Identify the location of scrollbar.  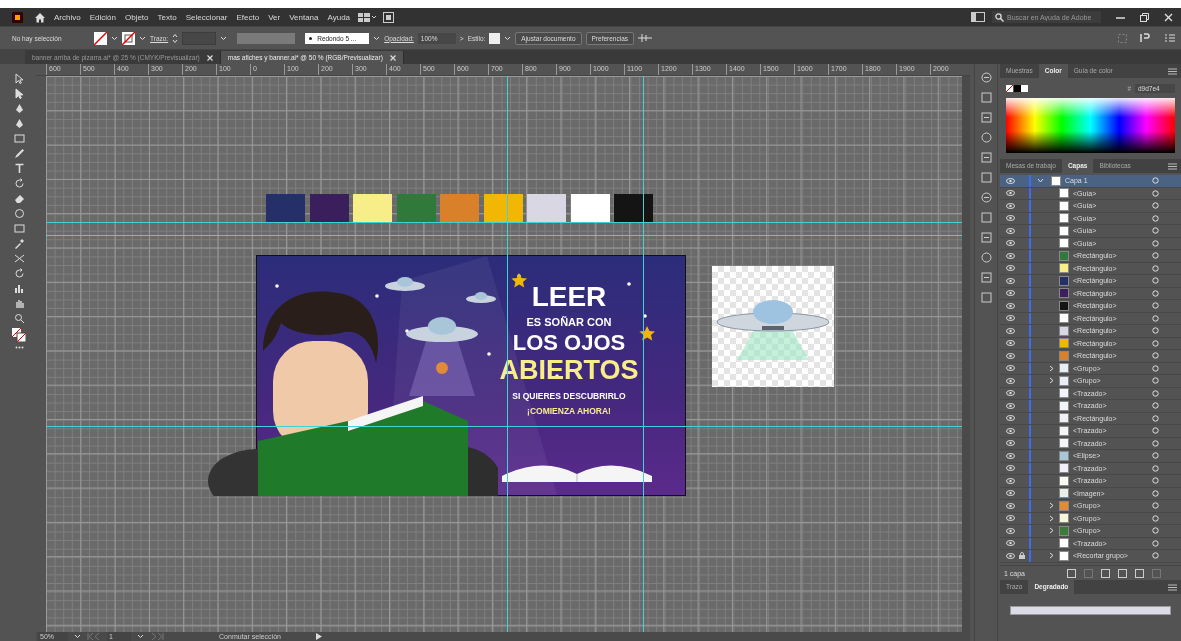
(966, 354).